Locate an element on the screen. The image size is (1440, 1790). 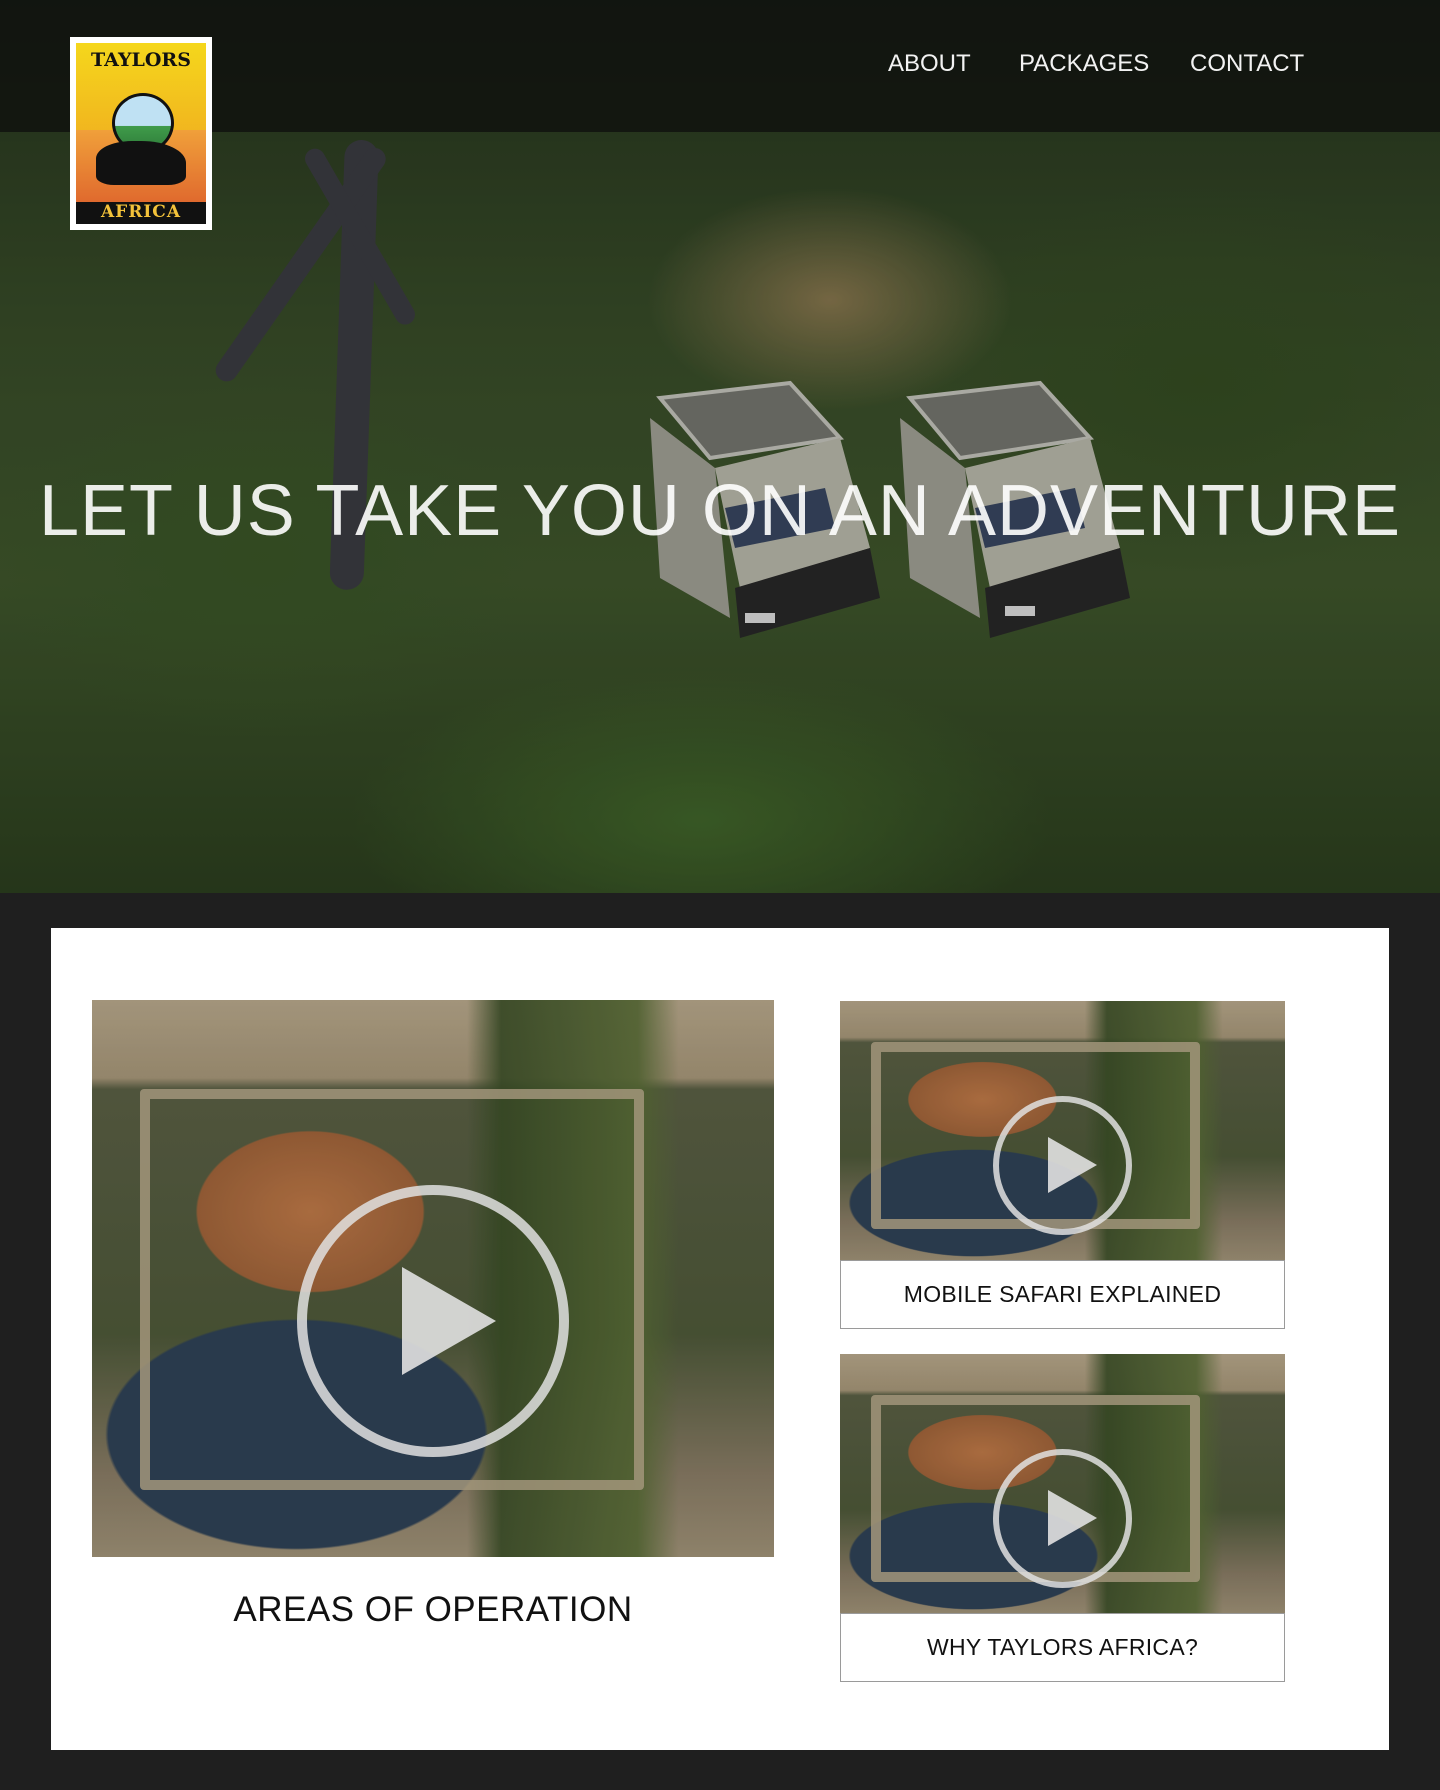
logo-wordmark-bottom: AFRICA is located at coordinates (141, 212).